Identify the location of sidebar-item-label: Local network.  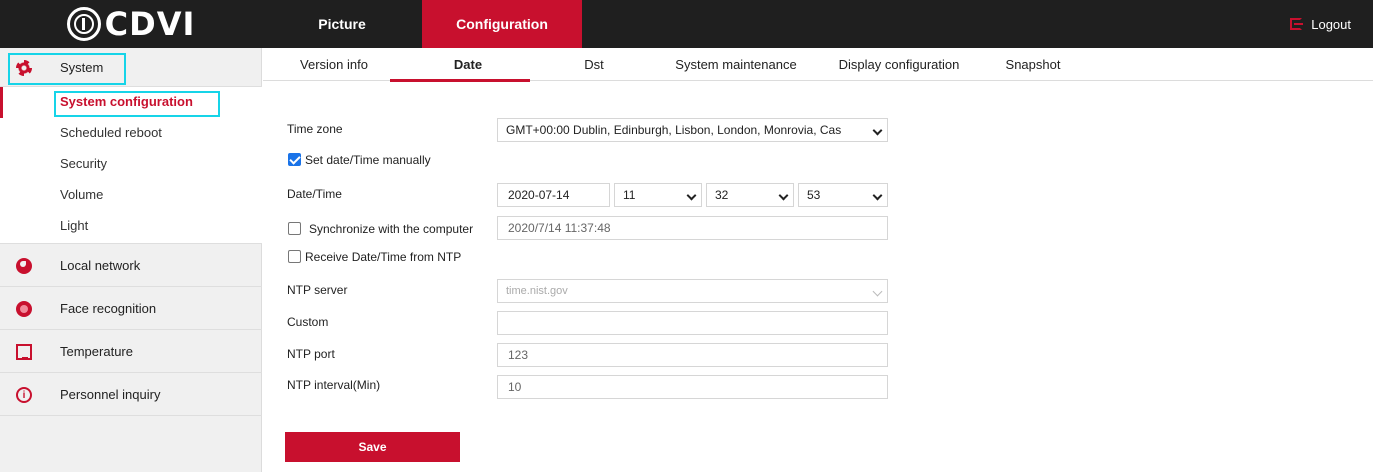
(100, 265).